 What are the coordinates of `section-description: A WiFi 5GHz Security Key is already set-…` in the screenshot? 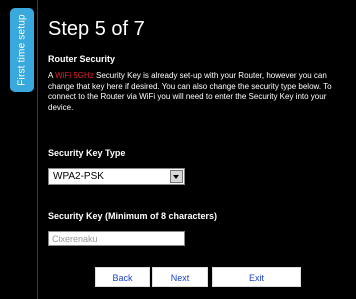 It's located at (198, 92).